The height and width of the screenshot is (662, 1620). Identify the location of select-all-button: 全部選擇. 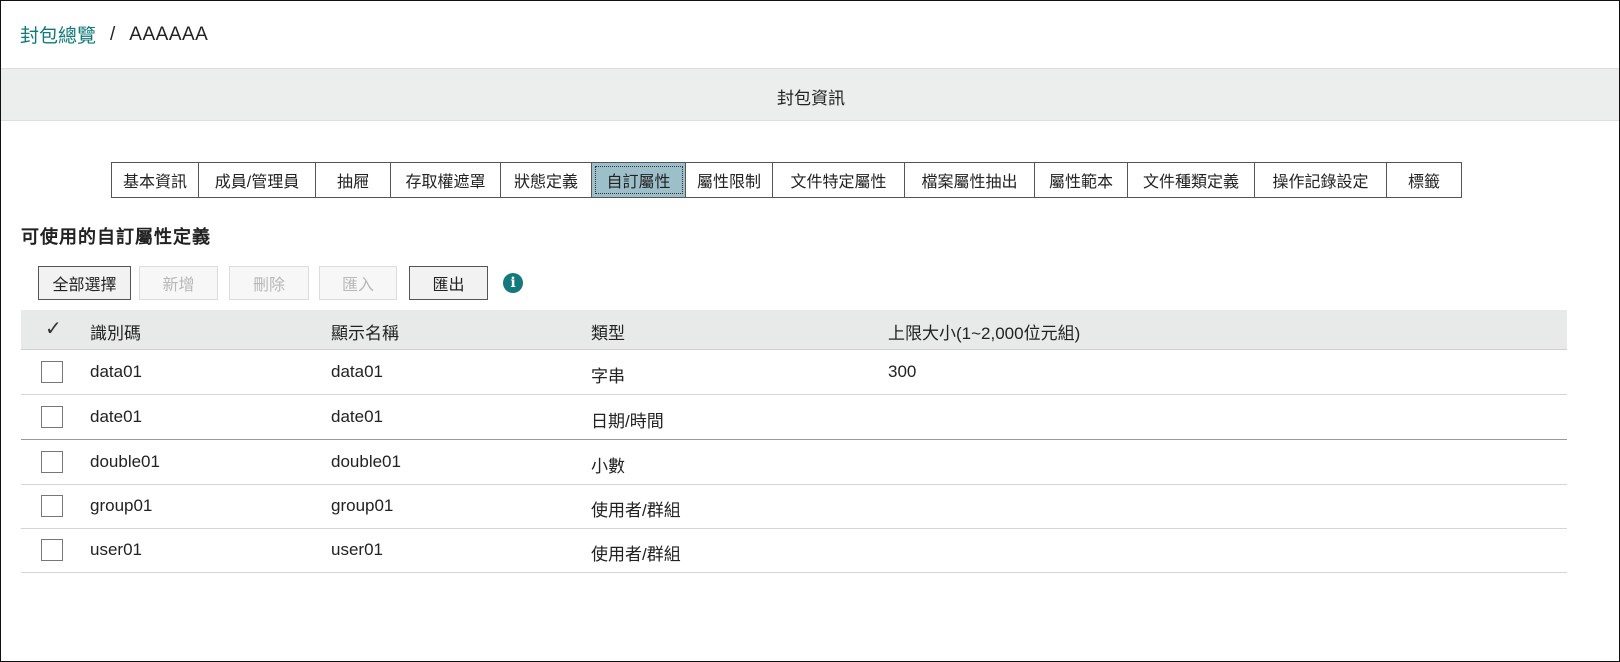
(84, 283).